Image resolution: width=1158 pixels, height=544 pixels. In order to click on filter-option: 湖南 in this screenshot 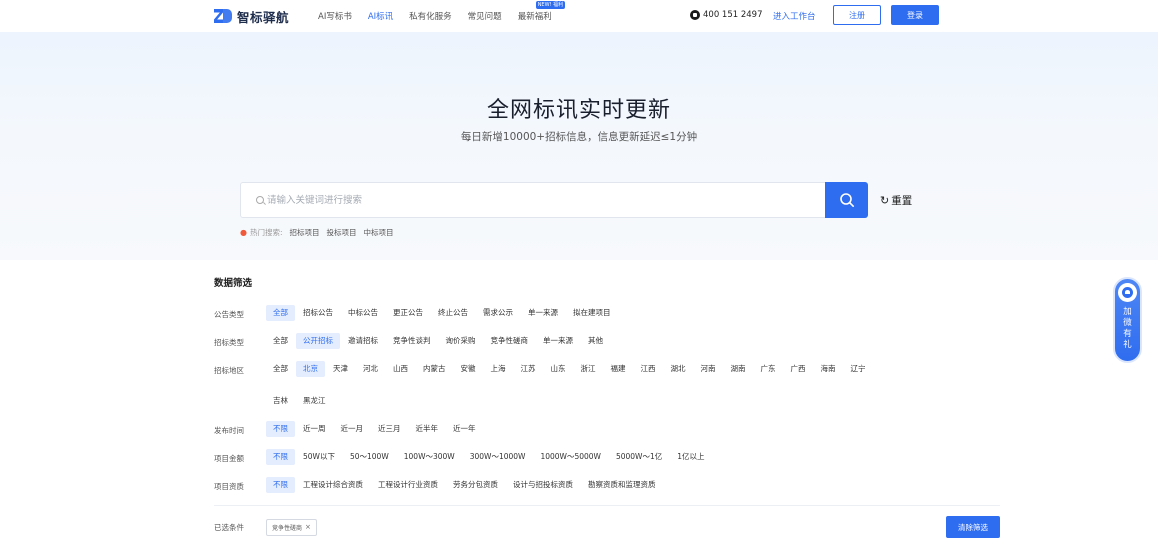, I will do `click(738, 369)`.